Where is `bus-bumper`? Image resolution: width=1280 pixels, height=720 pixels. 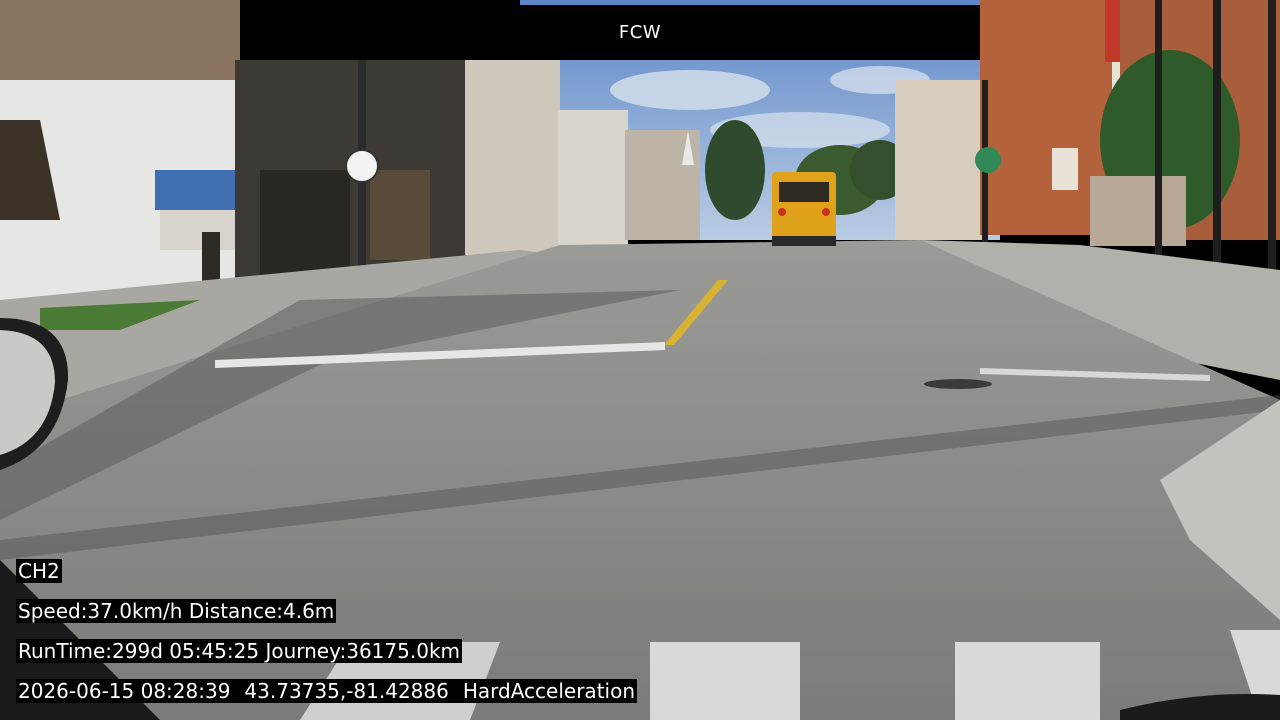 bus-bumper is located at coordinates (804, 241).